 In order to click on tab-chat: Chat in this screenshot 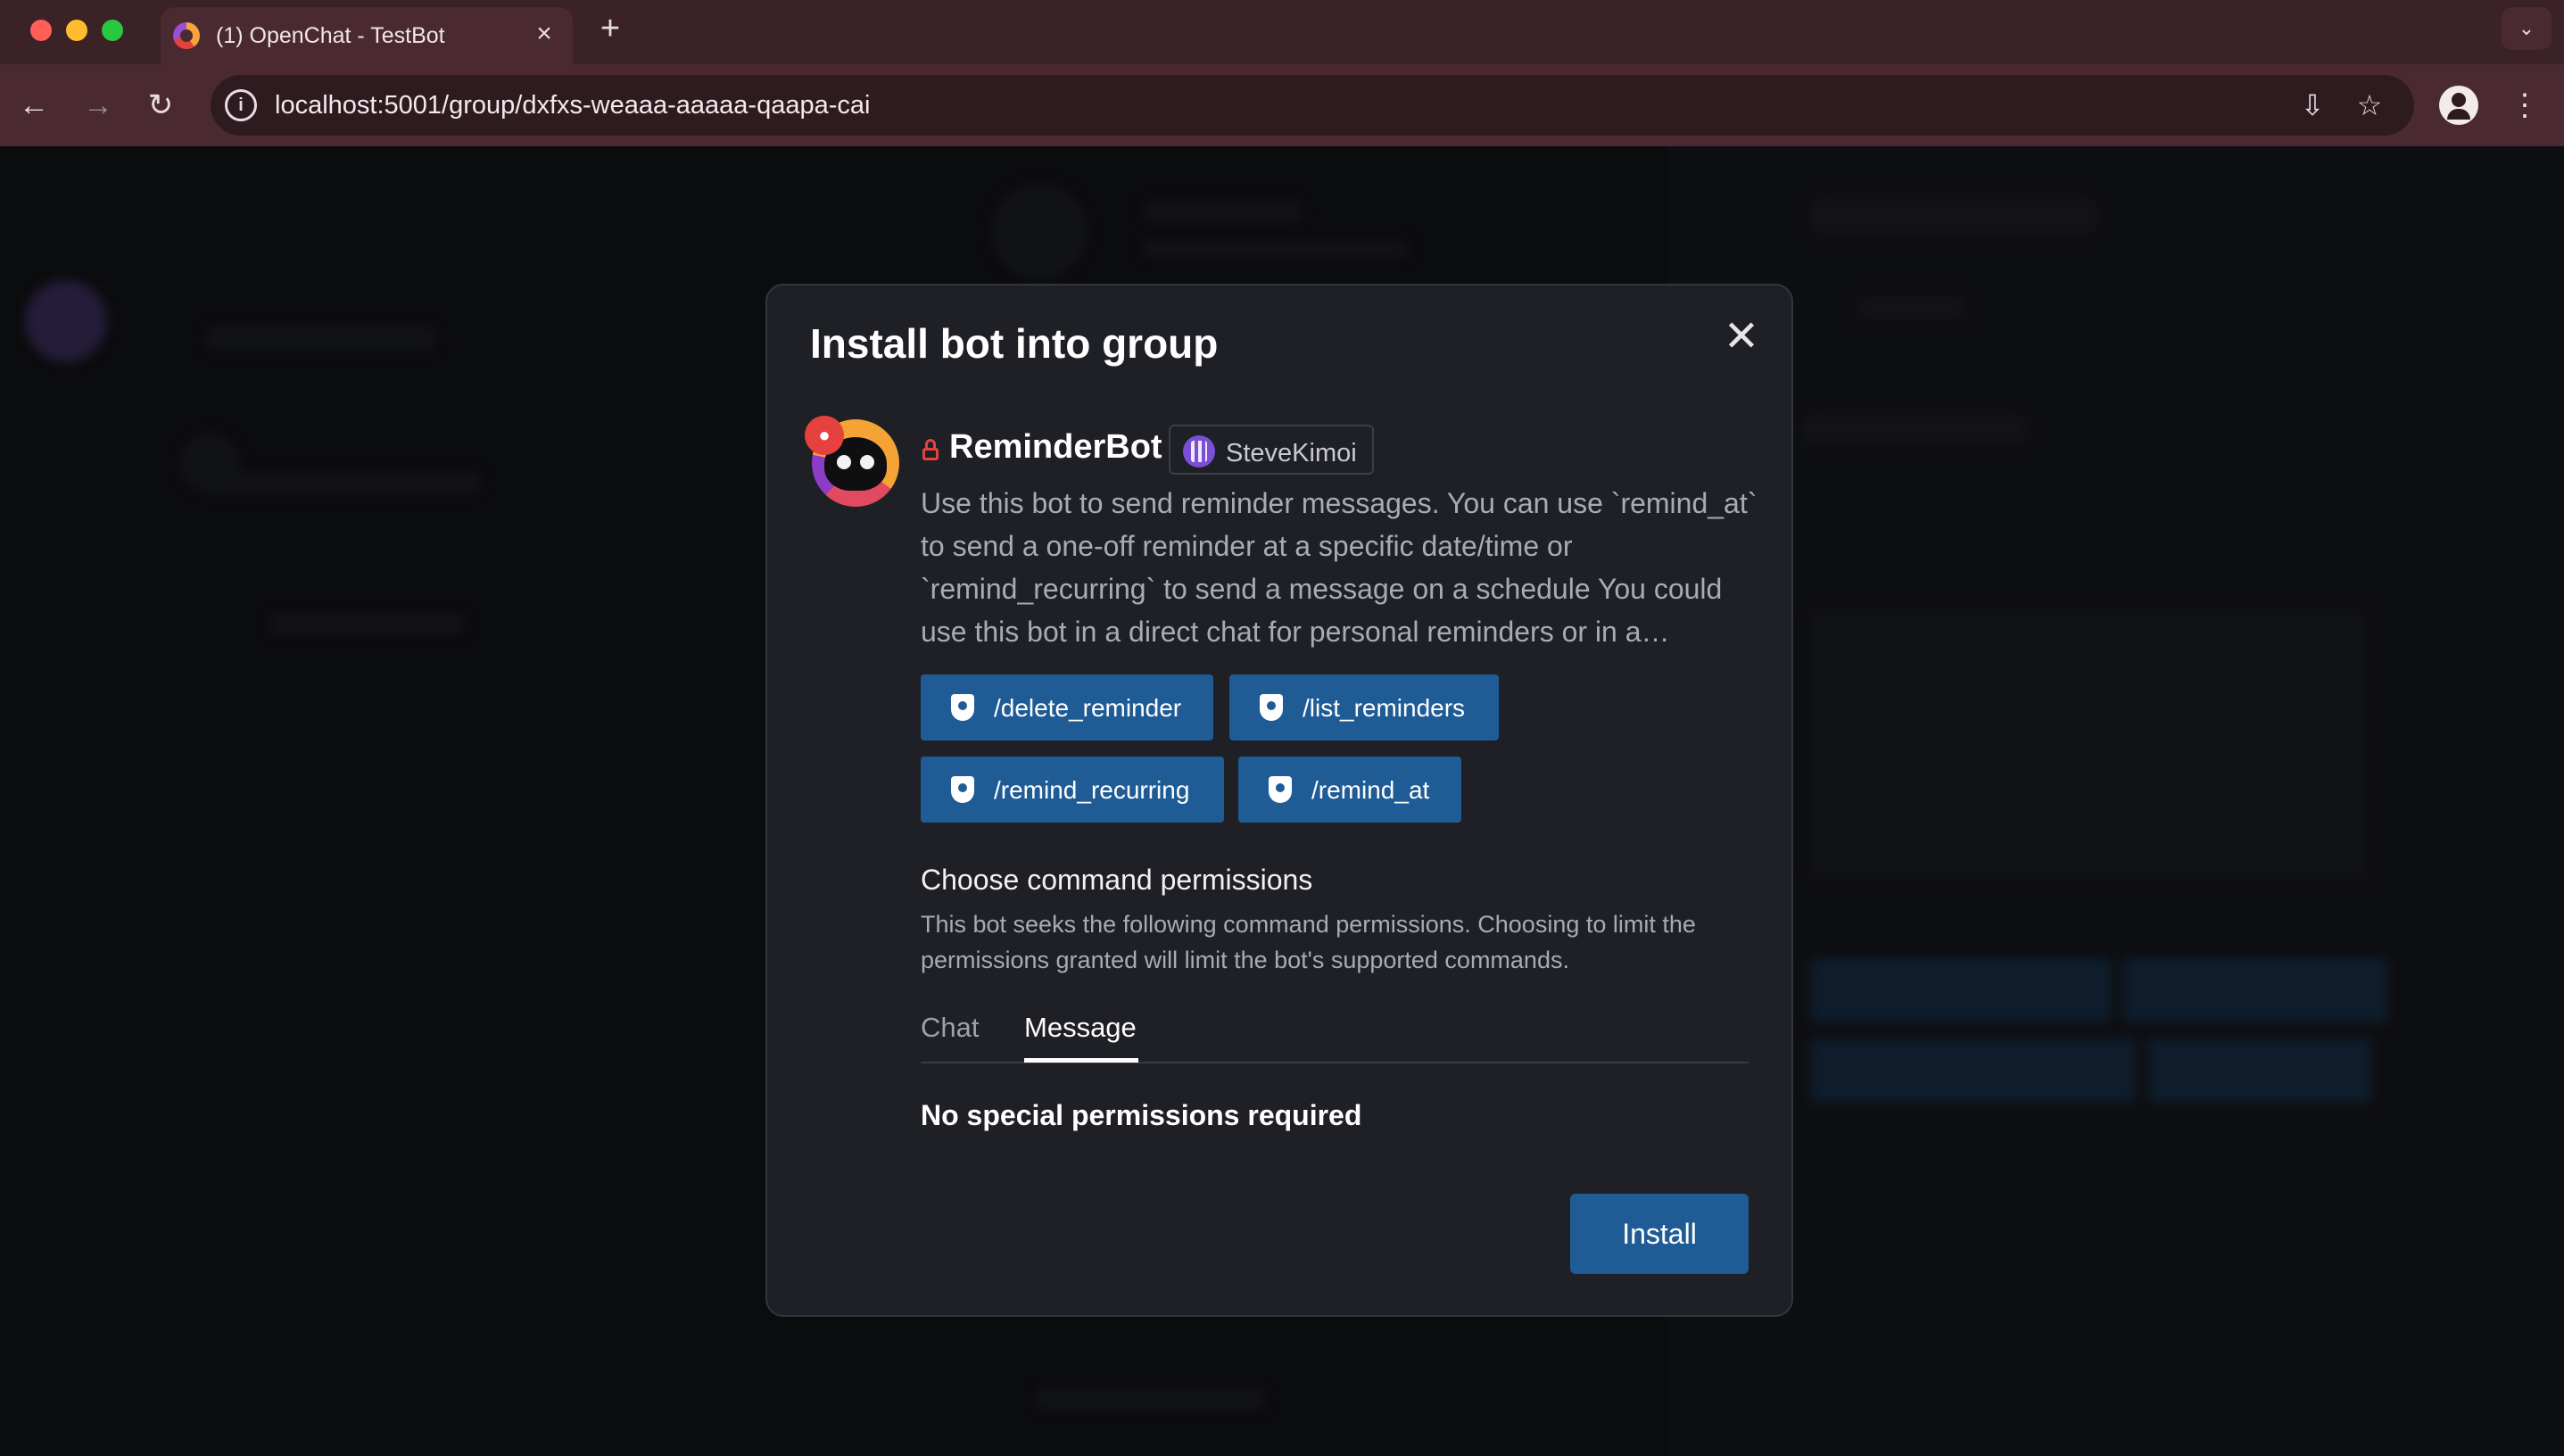, I will do `click(950, 1028)`.